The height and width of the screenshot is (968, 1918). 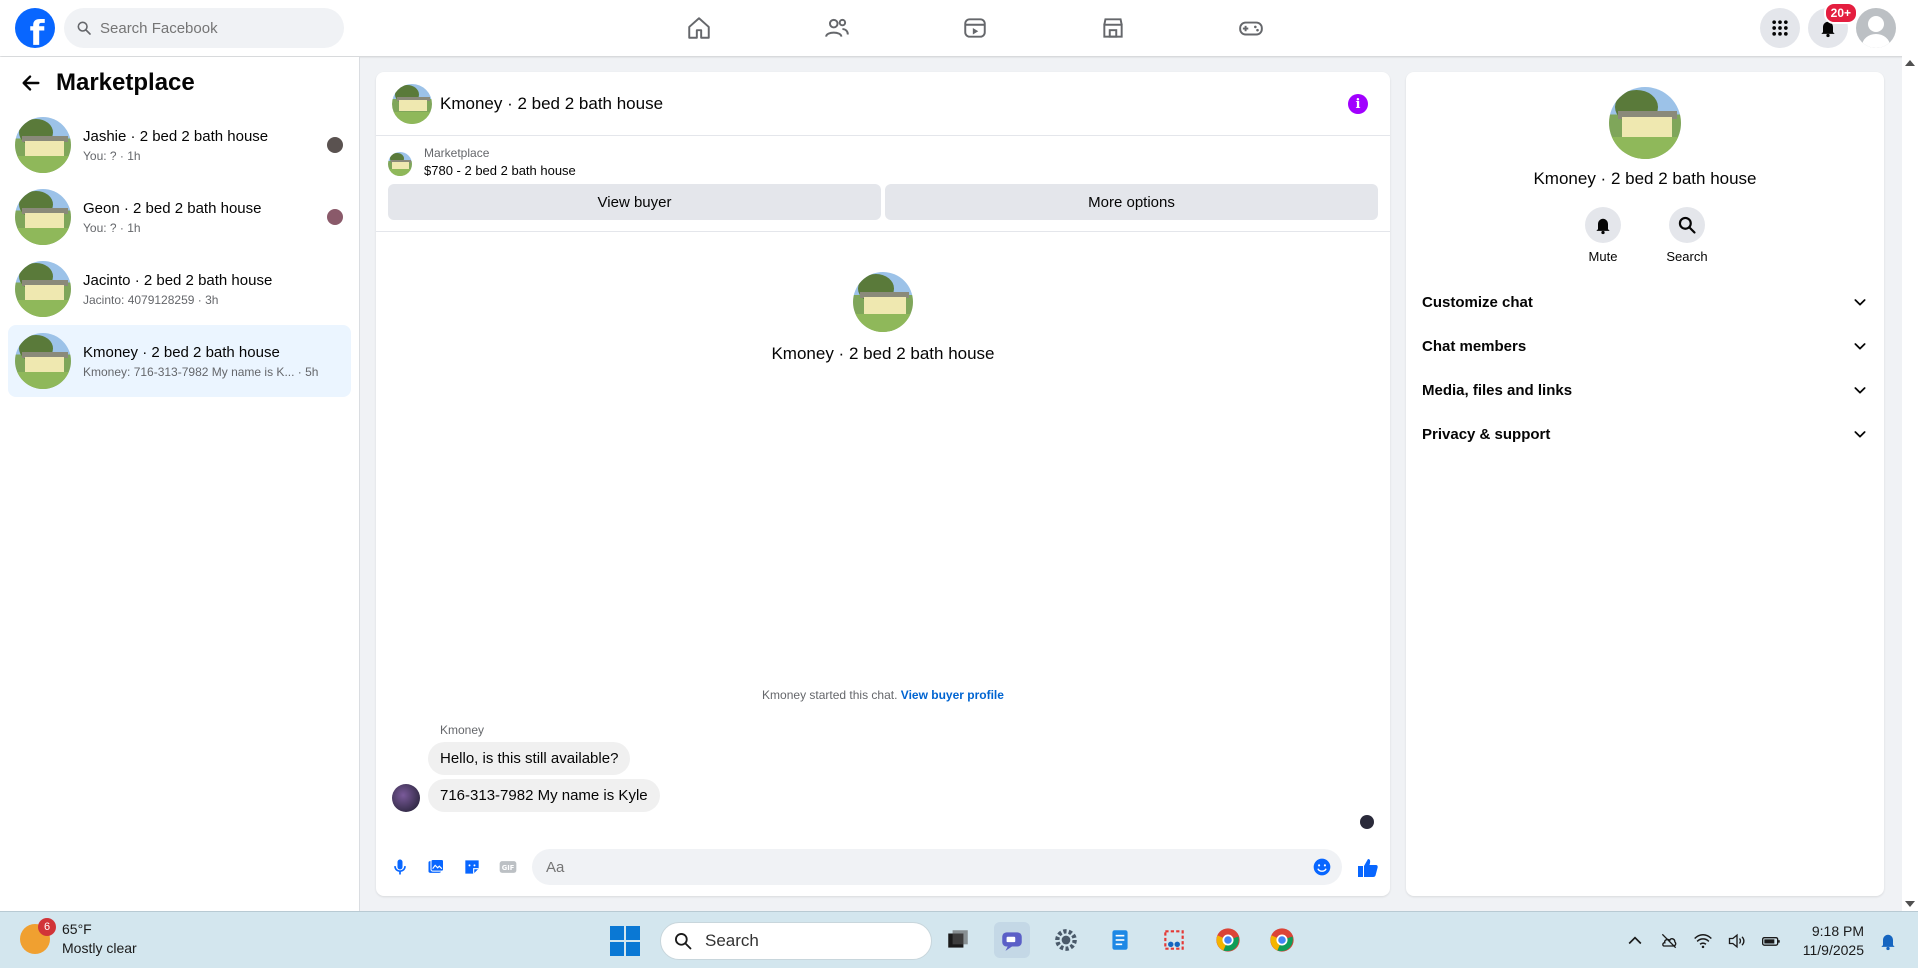 What do you see at coordinates (181, 352) in the screenshot?
I see `conversation-name: Kmoney · 2 bed 2 bath house` at bounding box center [181, 352].